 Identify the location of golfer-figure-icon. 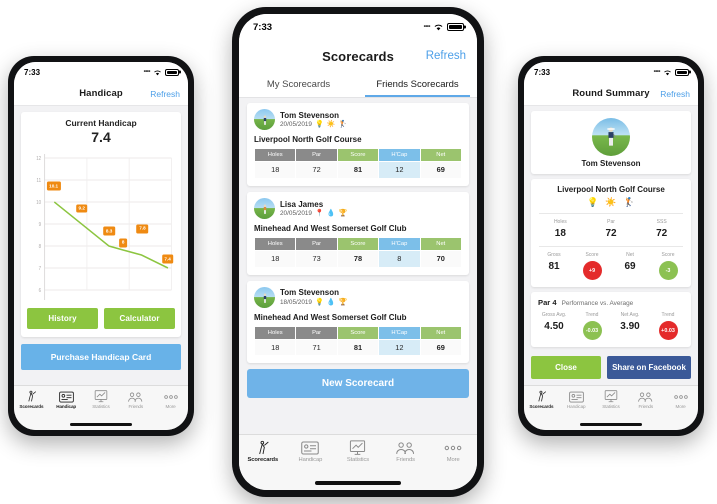
(264, 298).